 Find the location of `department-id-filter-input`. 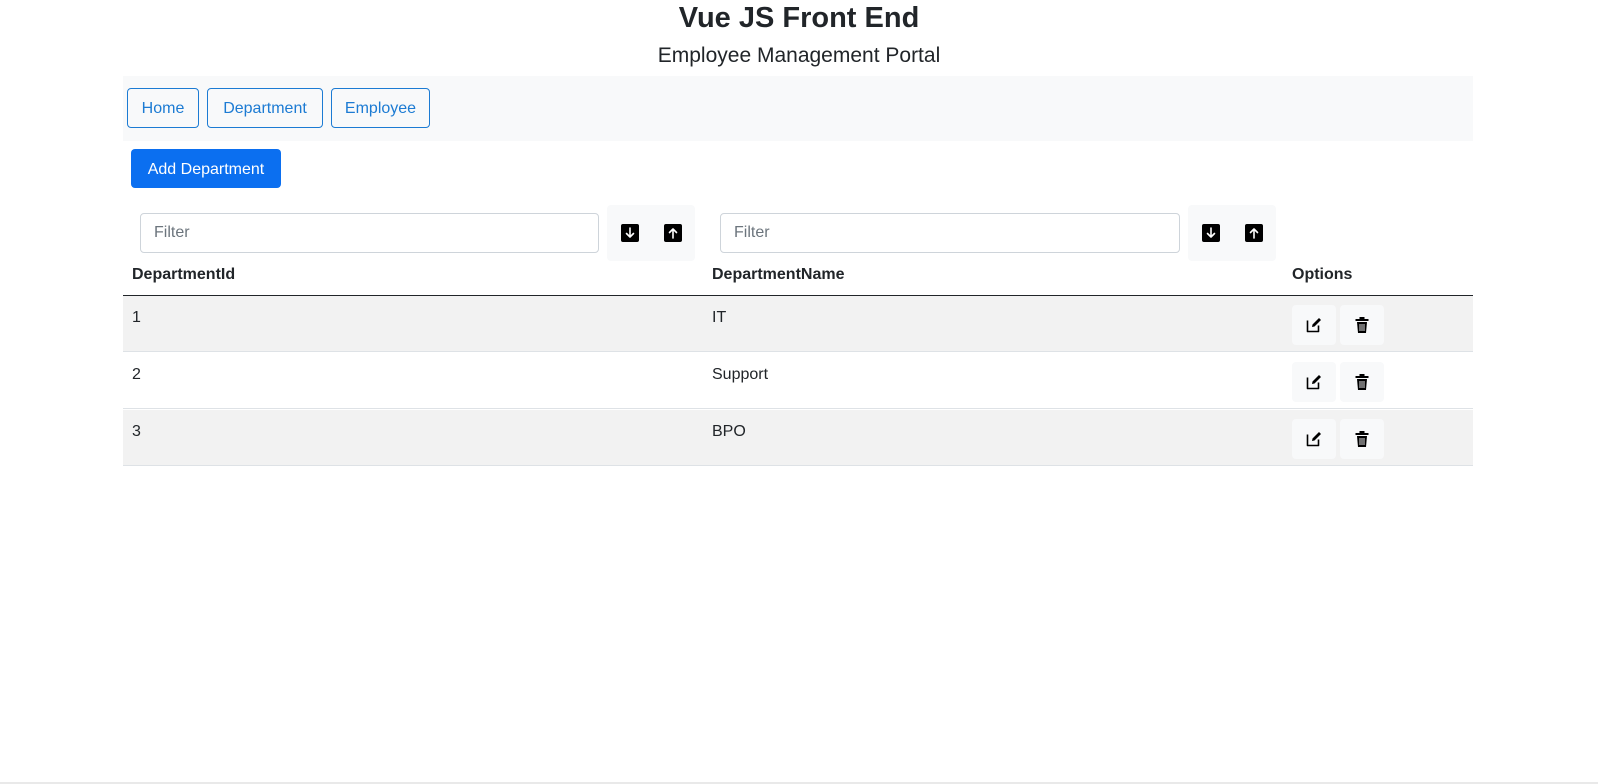

department-id-filter-input is located at coordinates (369, 233).